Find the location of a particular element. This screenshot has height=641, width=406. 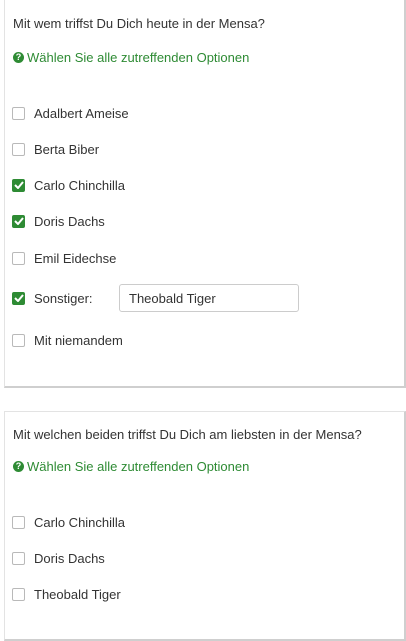

option-label: Emil Eidechse is located at coordinates (75, 258).